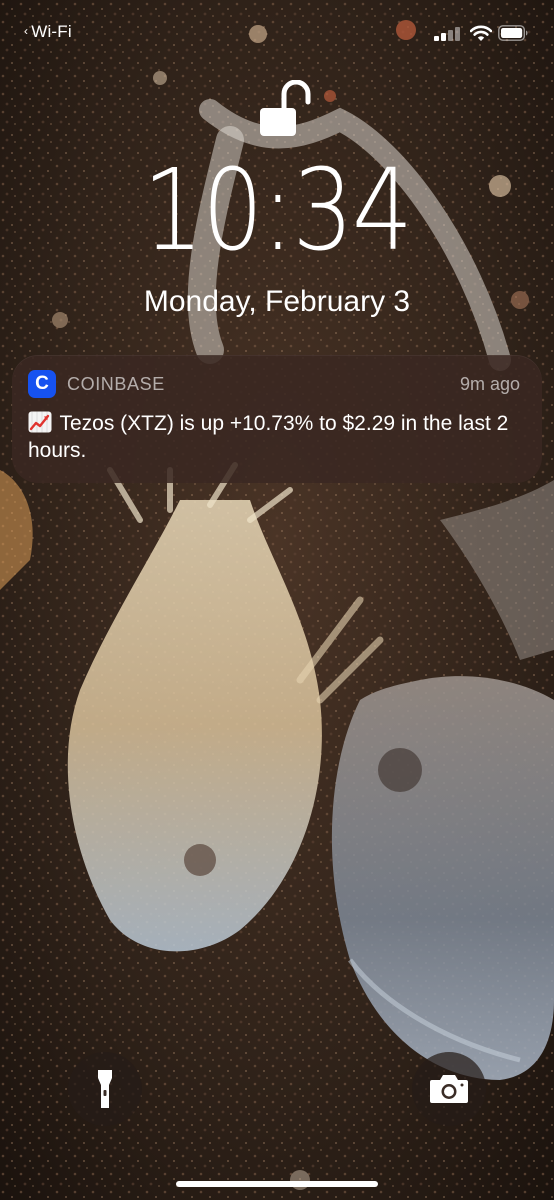 This screenshot has height=1200, width=554. I want to click on lock-screen-time: 10:34, so click(278, 211).